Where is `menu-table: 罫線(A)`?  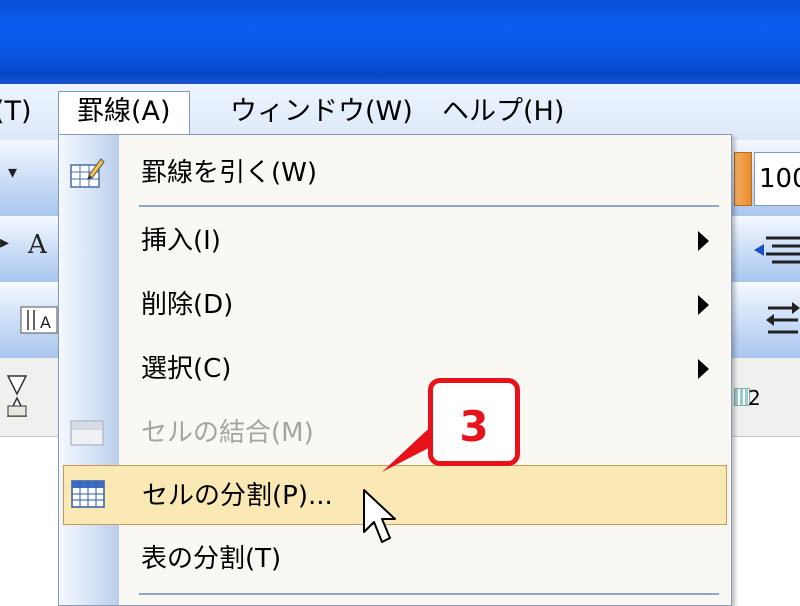
menu-table: 罫線(A) is located at coordinates (124, 113).